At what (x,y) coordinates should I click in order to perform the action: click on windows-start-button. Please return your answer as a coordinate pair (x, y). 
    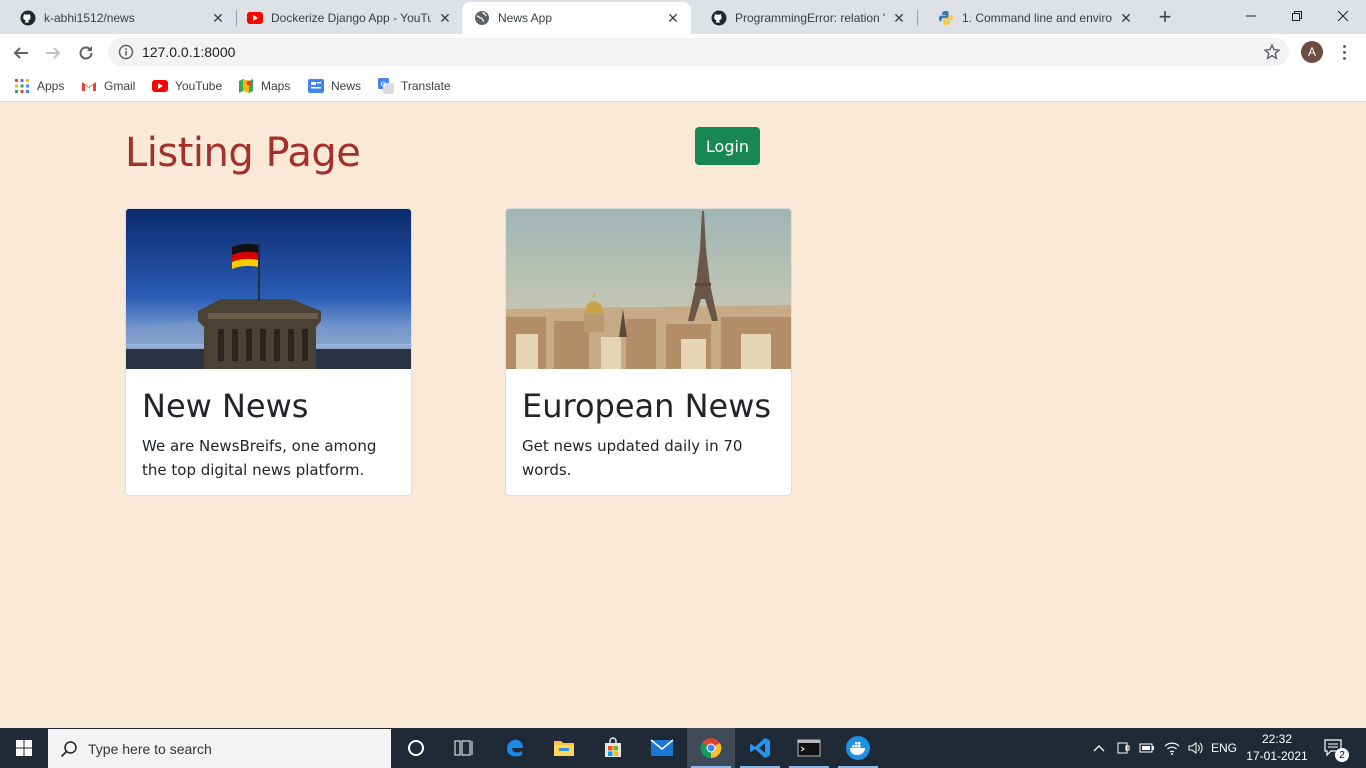
    Looking at the image, I should click on (24, 748).